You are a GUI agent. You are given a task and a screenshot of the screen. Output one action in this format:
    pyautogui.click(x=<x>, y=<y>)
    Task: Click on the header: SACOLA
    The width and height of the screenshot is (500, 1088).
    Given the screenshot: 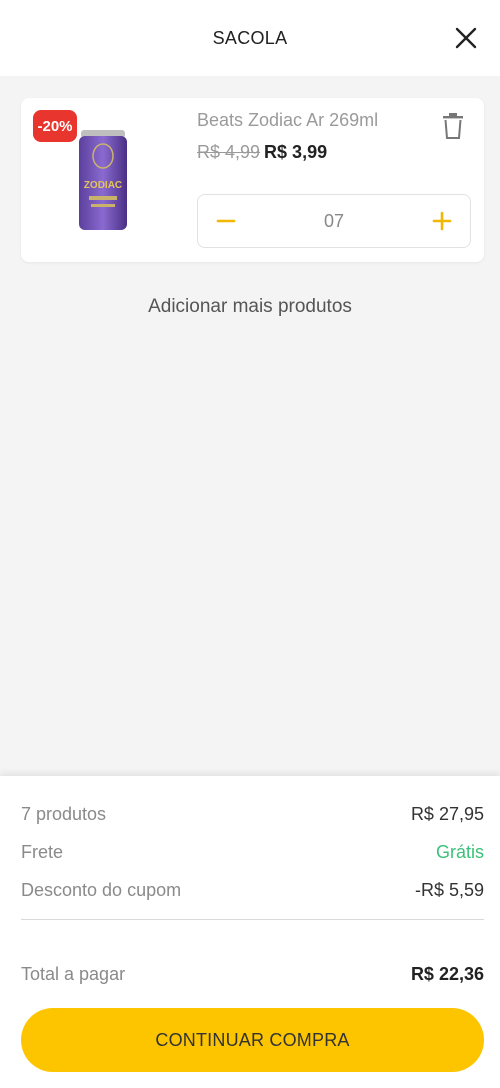 What is the action you would take?
    pyautogui.click(x=250, y=38)
    